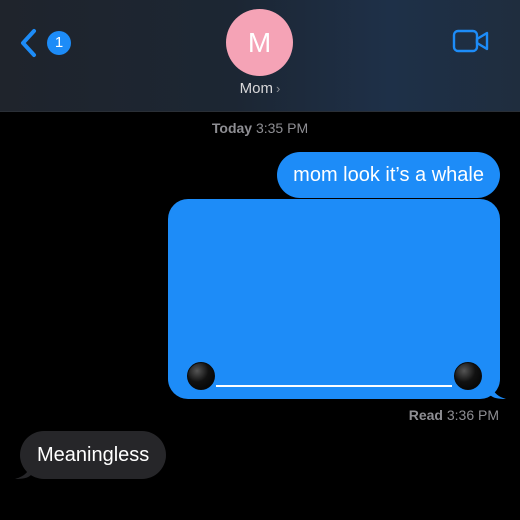 Image resolution: width=520 pixels, height=520 pixels. Describe the element at coordinates (259, 42) in the screenshot. I see `contact-avatar: M` at that location.